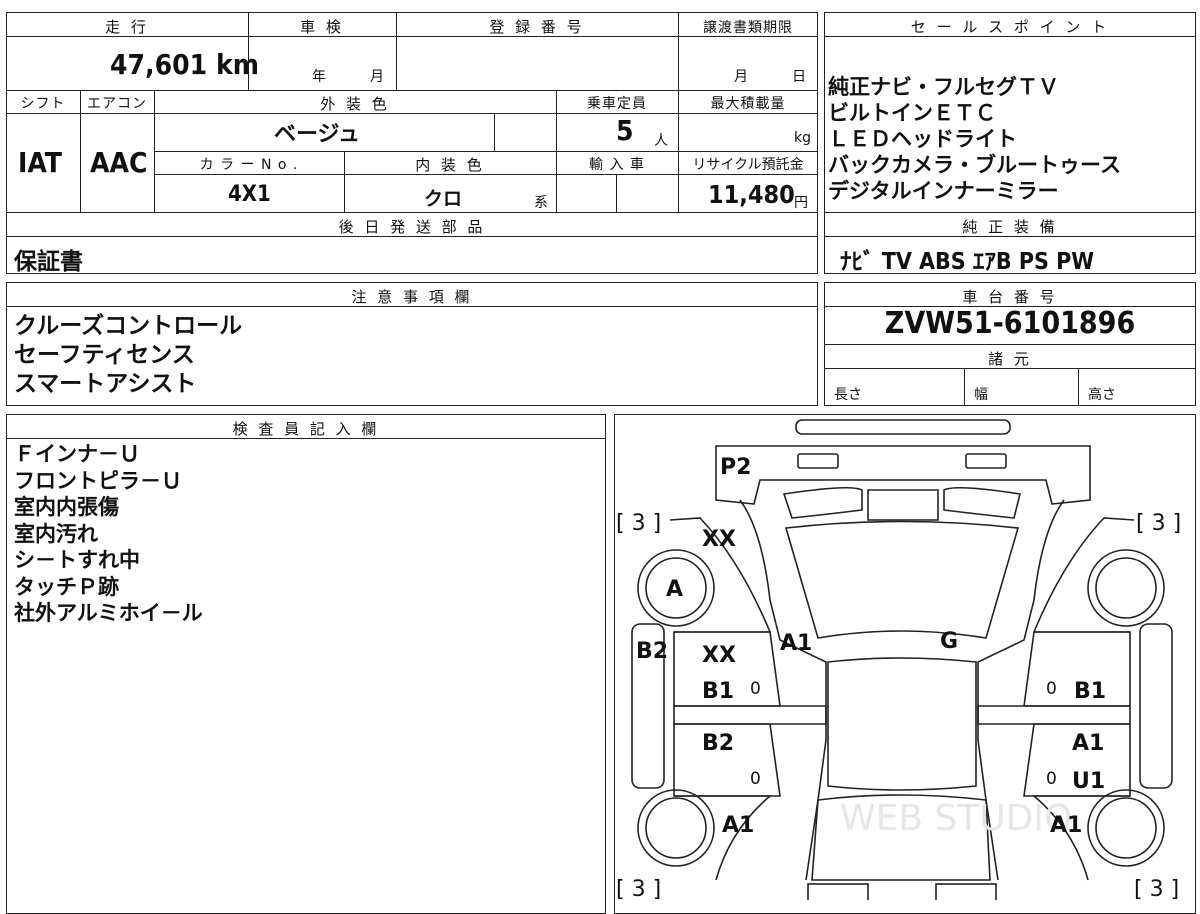 This screenshot has width=1200, height=914. I want to click on color-no-label: カ ラ ー N o ., so click(249, 165).